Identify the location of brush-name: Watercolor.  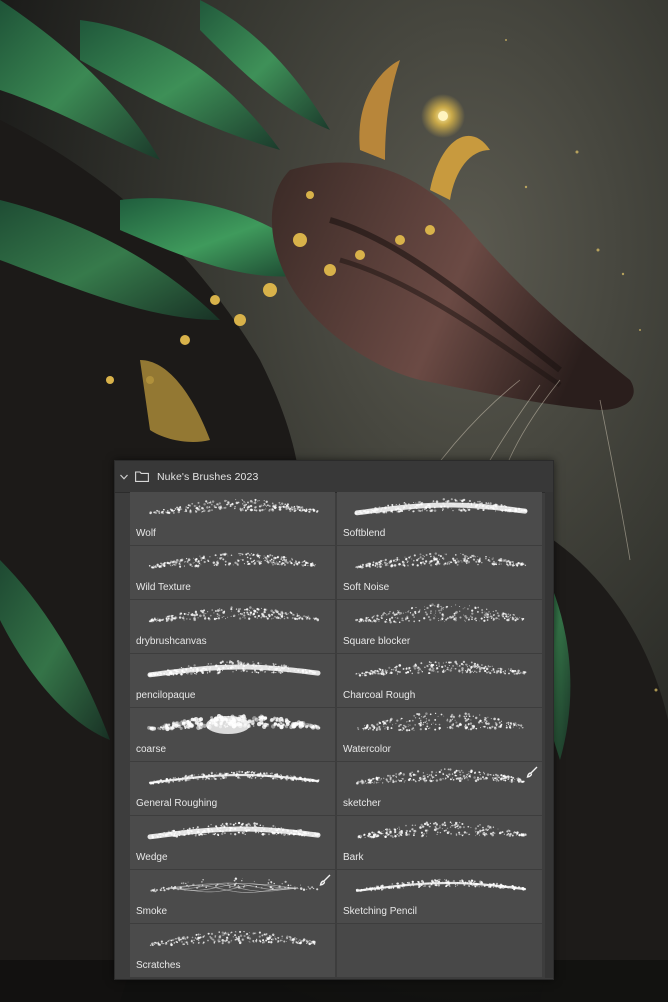
(367, 749).